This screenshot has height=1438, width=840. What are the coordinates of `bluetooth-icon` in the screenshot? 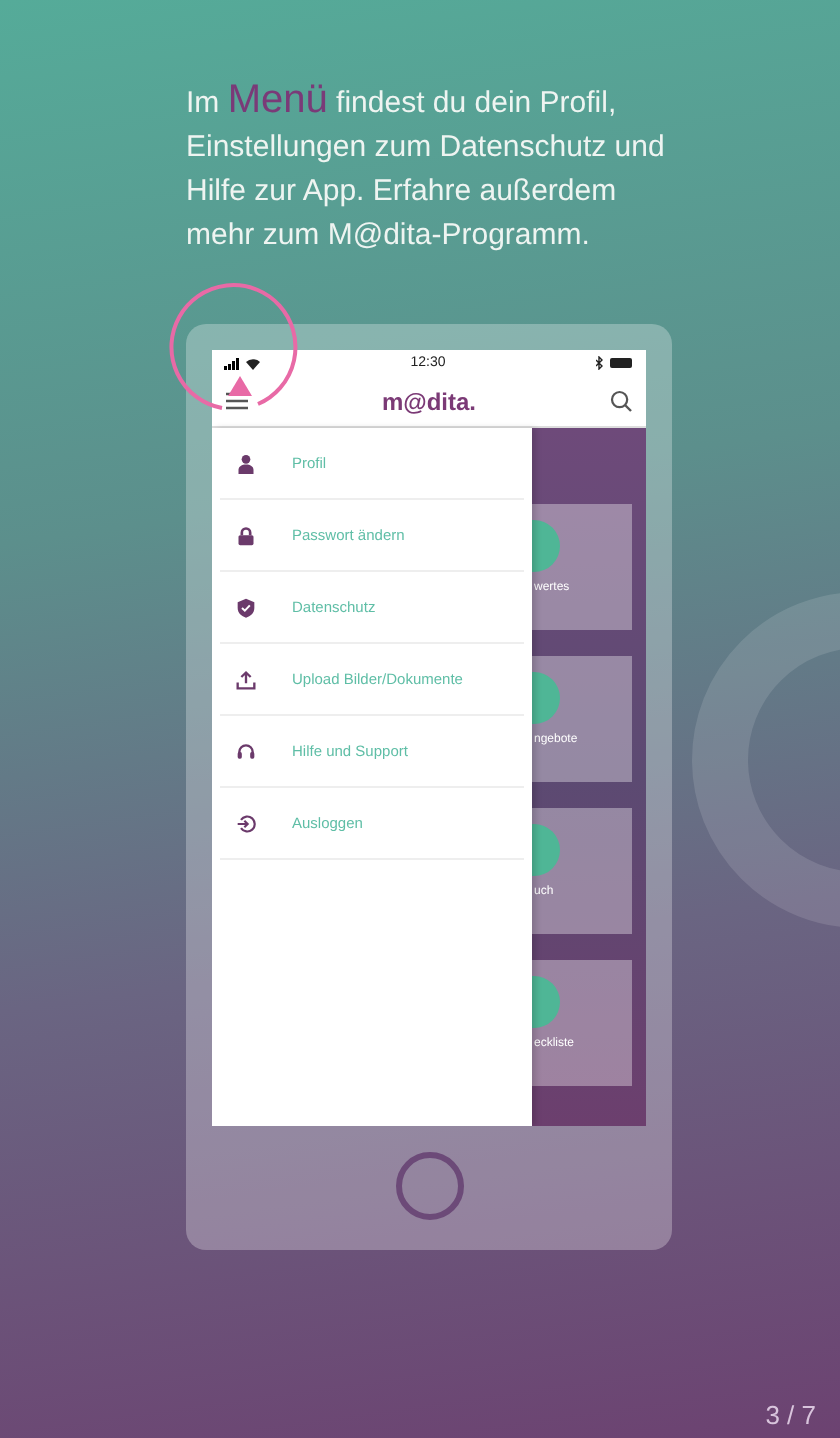 It's located at (600, 363).